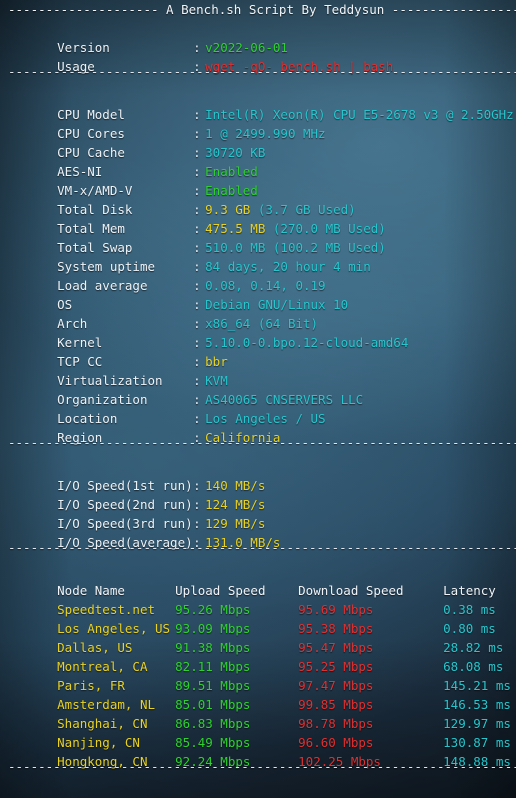  I want to click on row-value: bbr, so click(216, 361).